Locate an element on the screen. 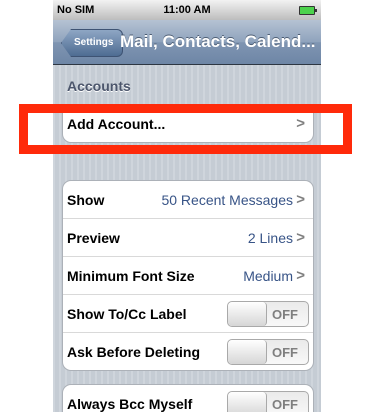  show-row: Show 50 Recent Messages > is located at coordinates (188, 199).